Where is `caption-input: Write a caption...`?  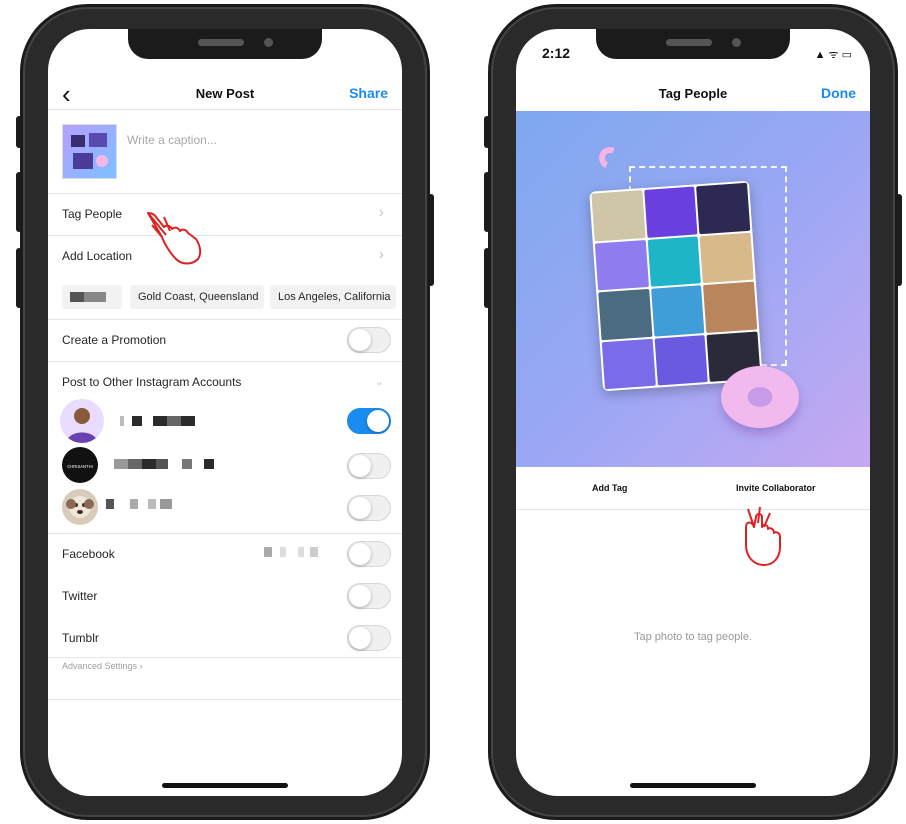 caption-input: Write a caption... is located at coordinates (172, 140).